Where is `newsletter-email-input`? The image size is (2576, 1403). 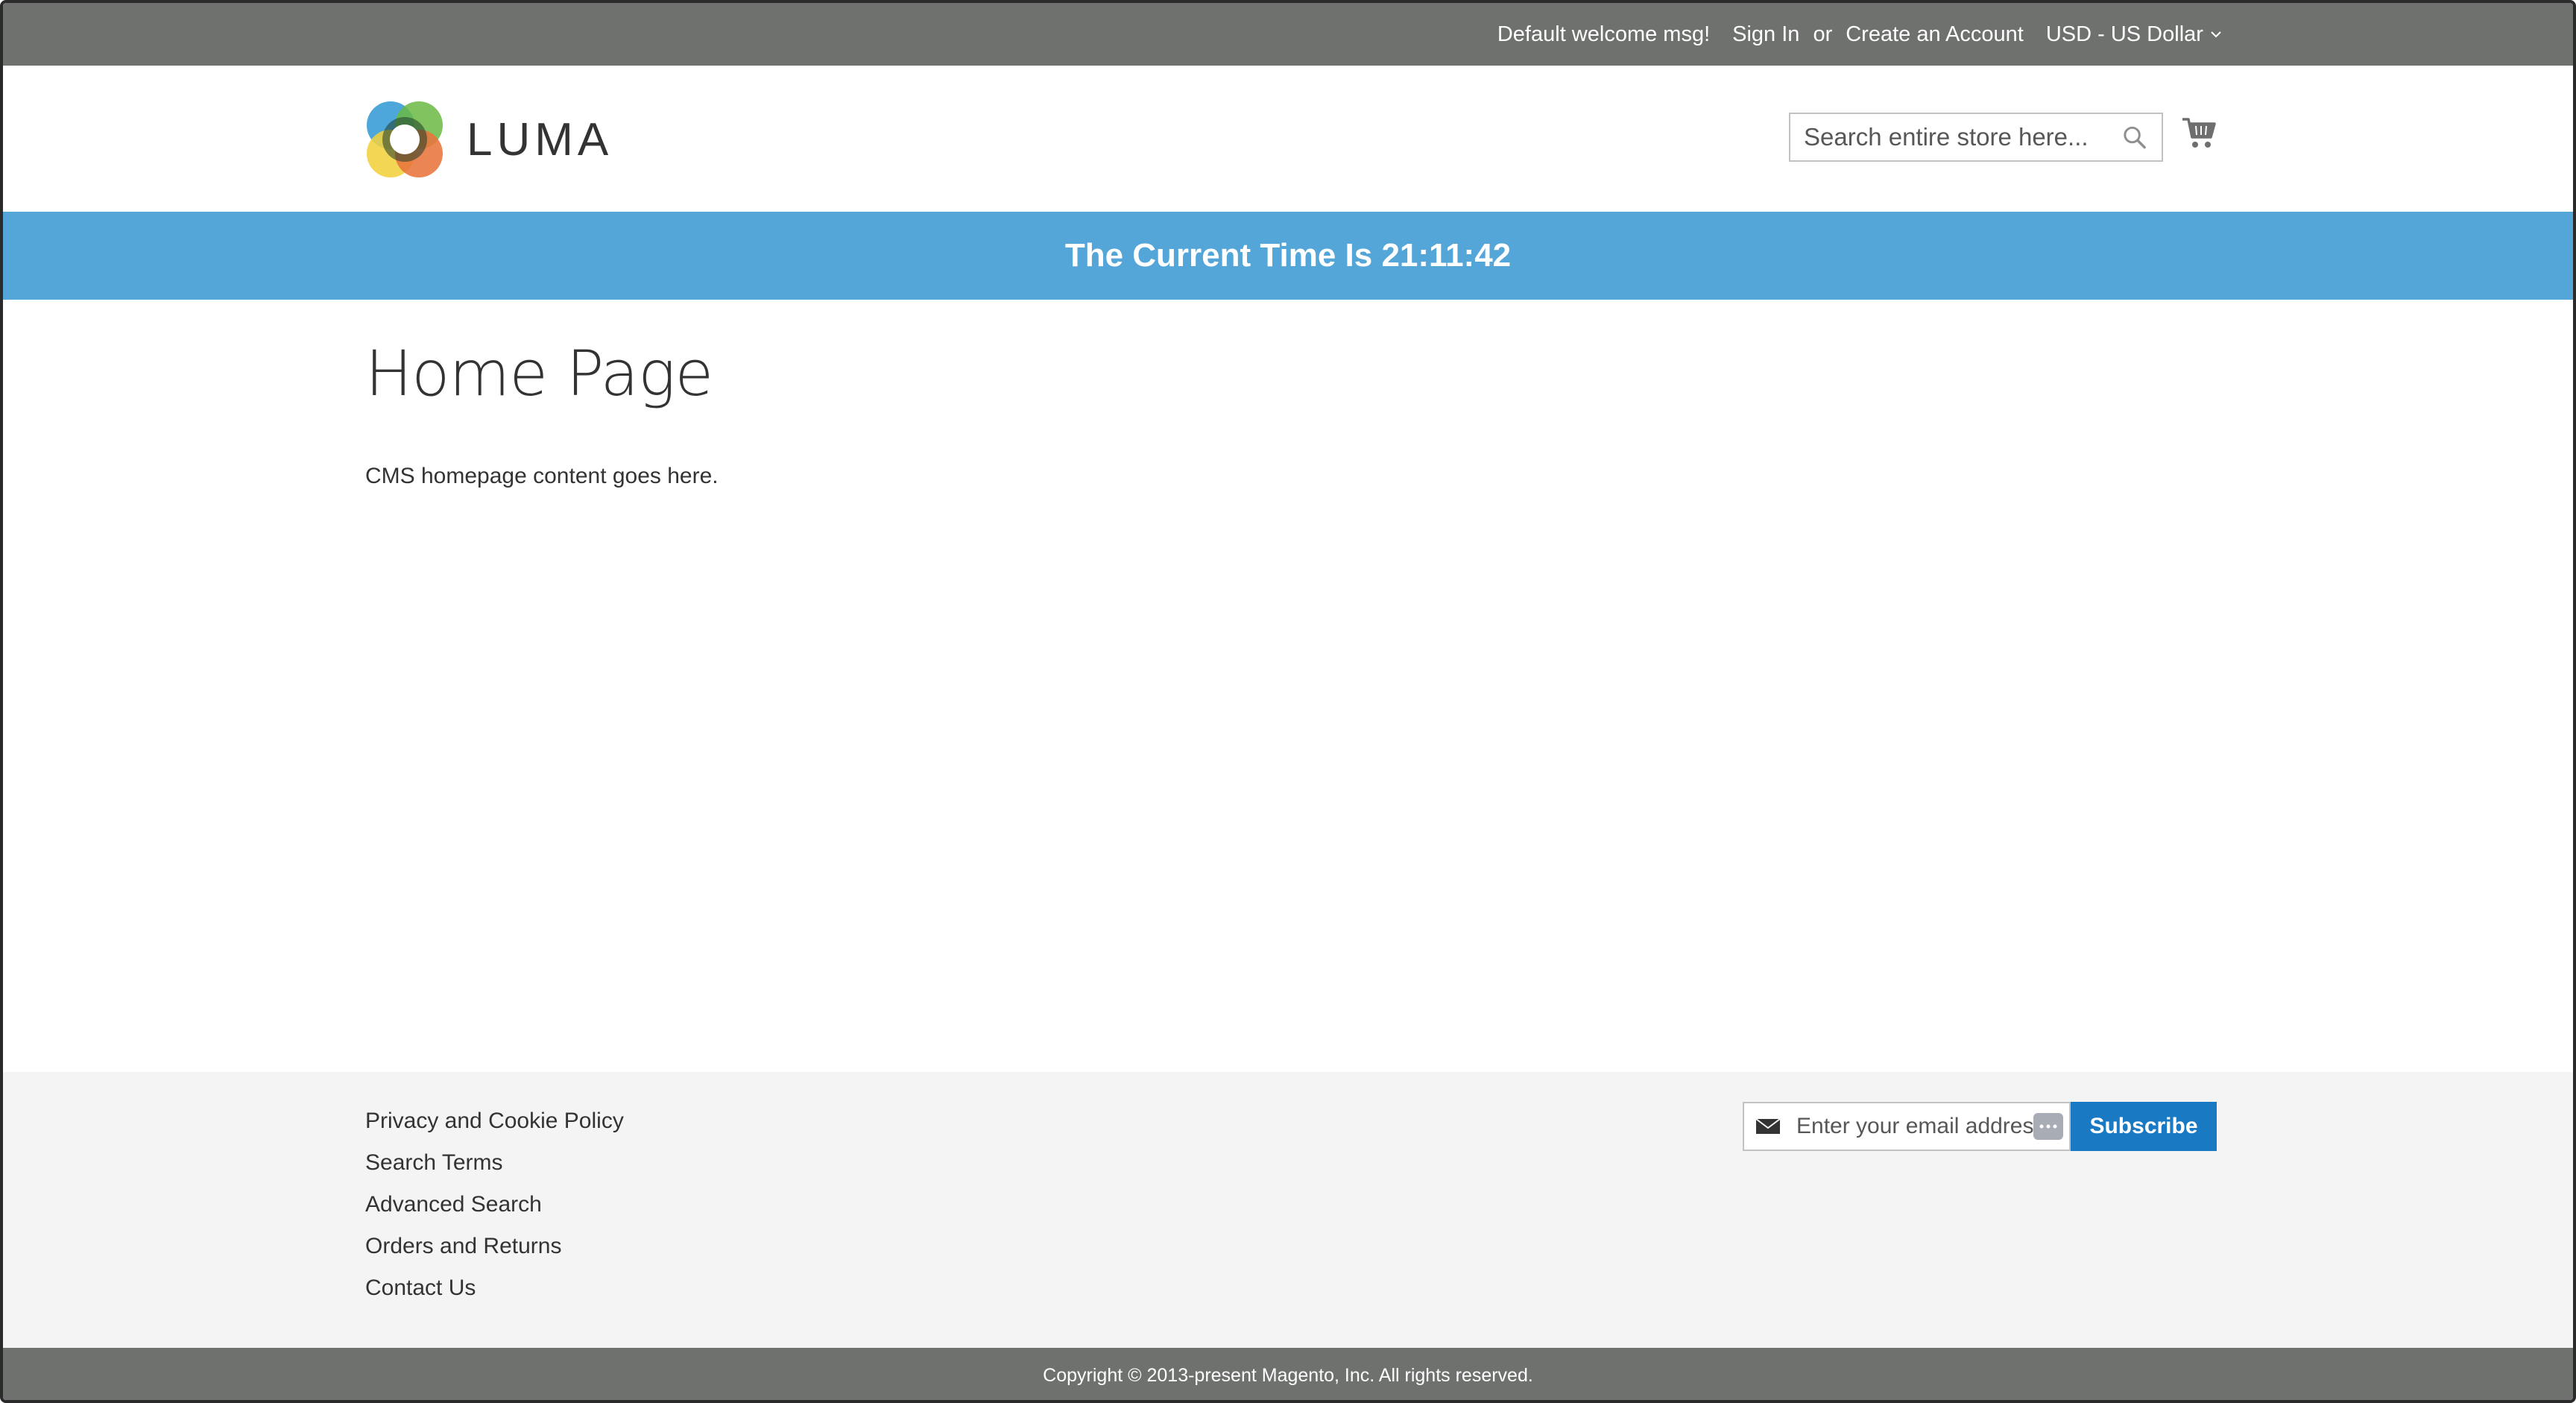
newsletter-email-input is located at coordinates (1914, 1126).